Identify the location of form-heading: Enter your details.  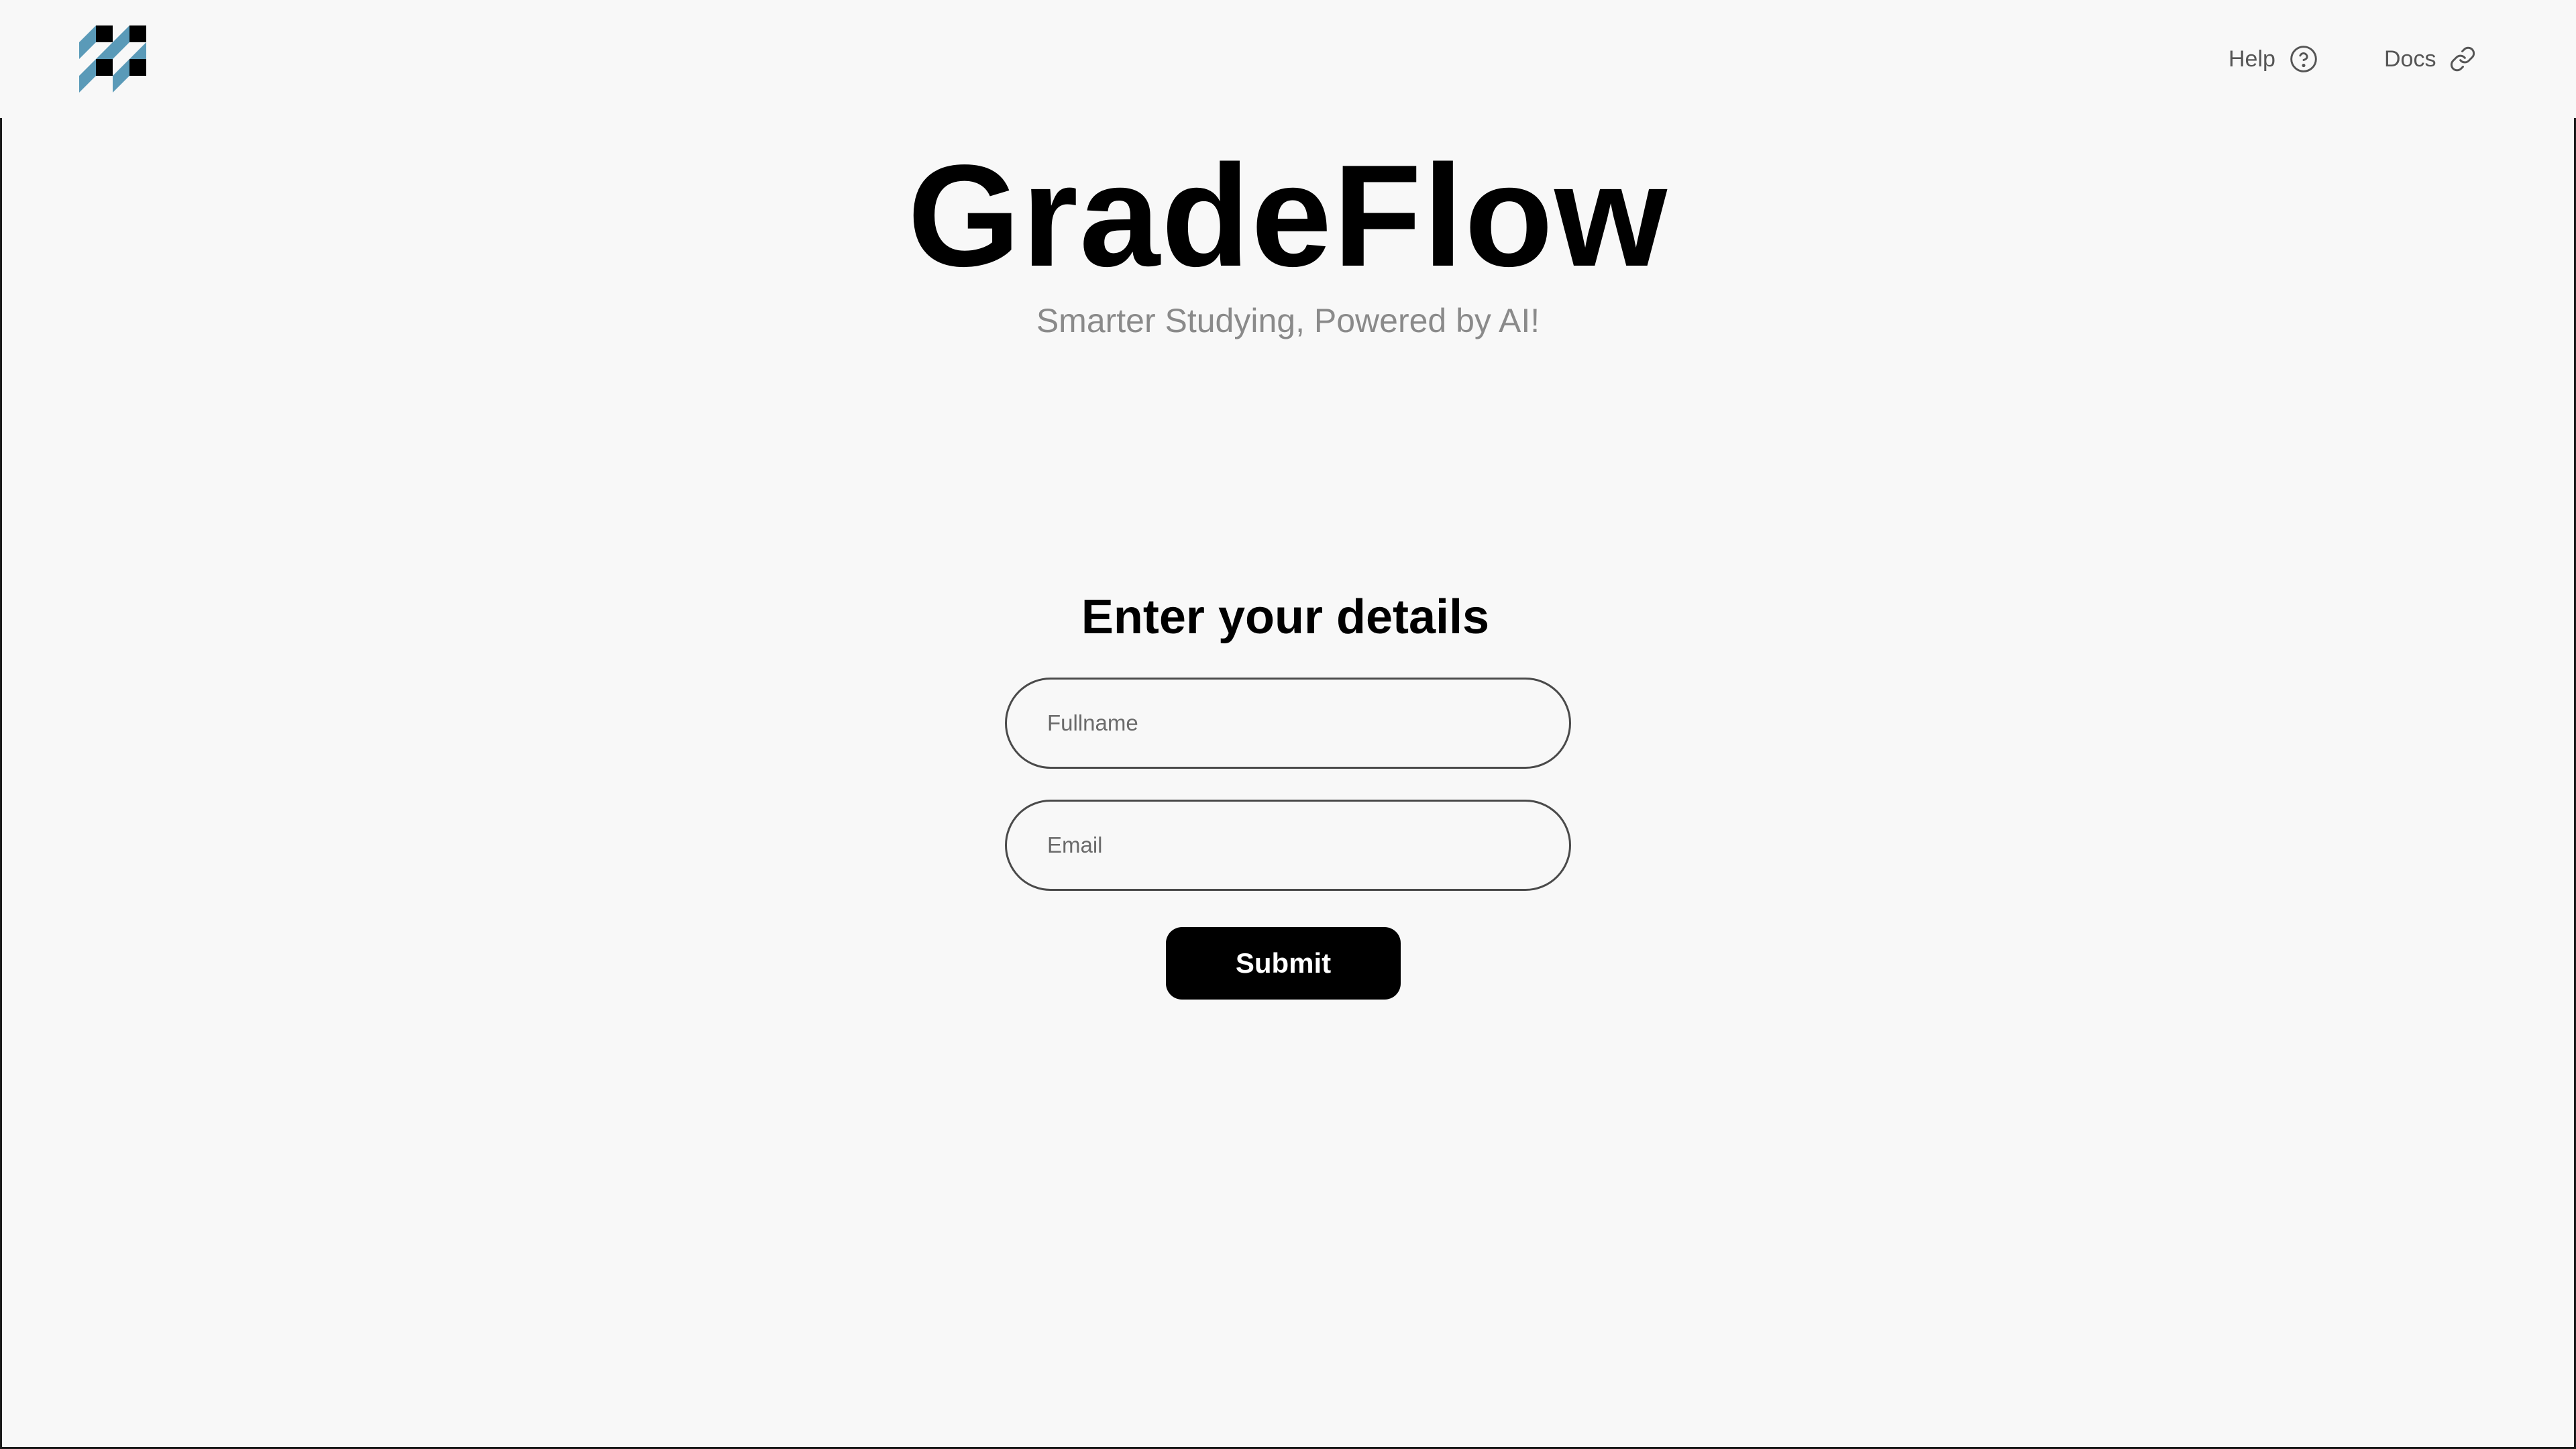
(1285, 617).